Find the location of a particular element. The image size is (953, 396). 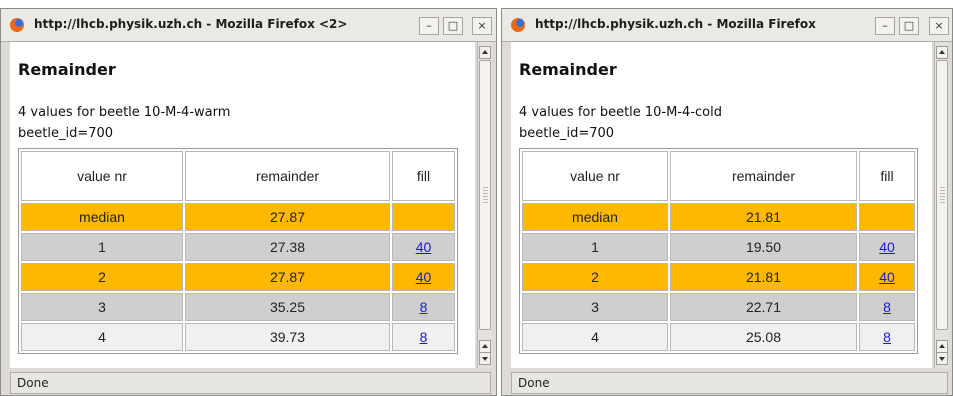

table-row: 4 39.73 8 is located at coordinates (238, 337).